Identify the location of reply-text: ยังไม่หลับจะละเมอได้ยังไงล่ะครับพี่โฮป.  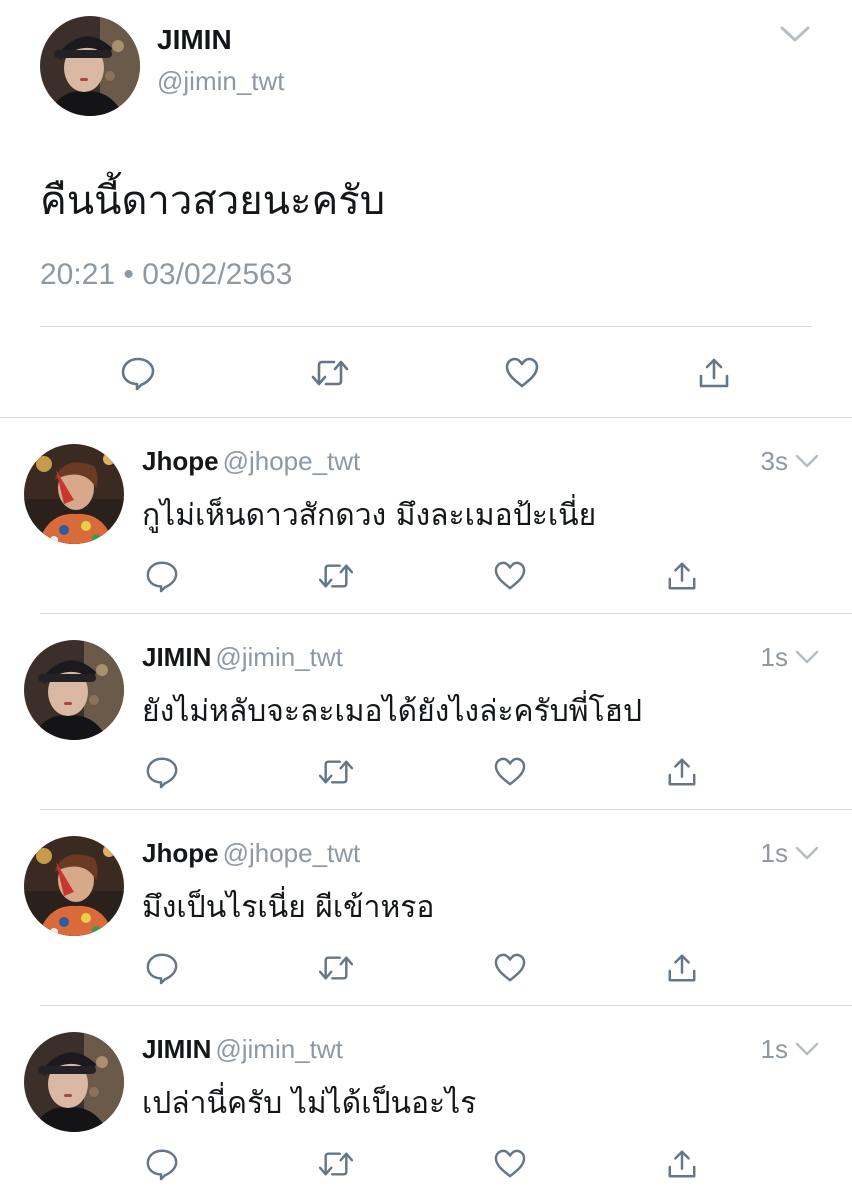
(392, 711).